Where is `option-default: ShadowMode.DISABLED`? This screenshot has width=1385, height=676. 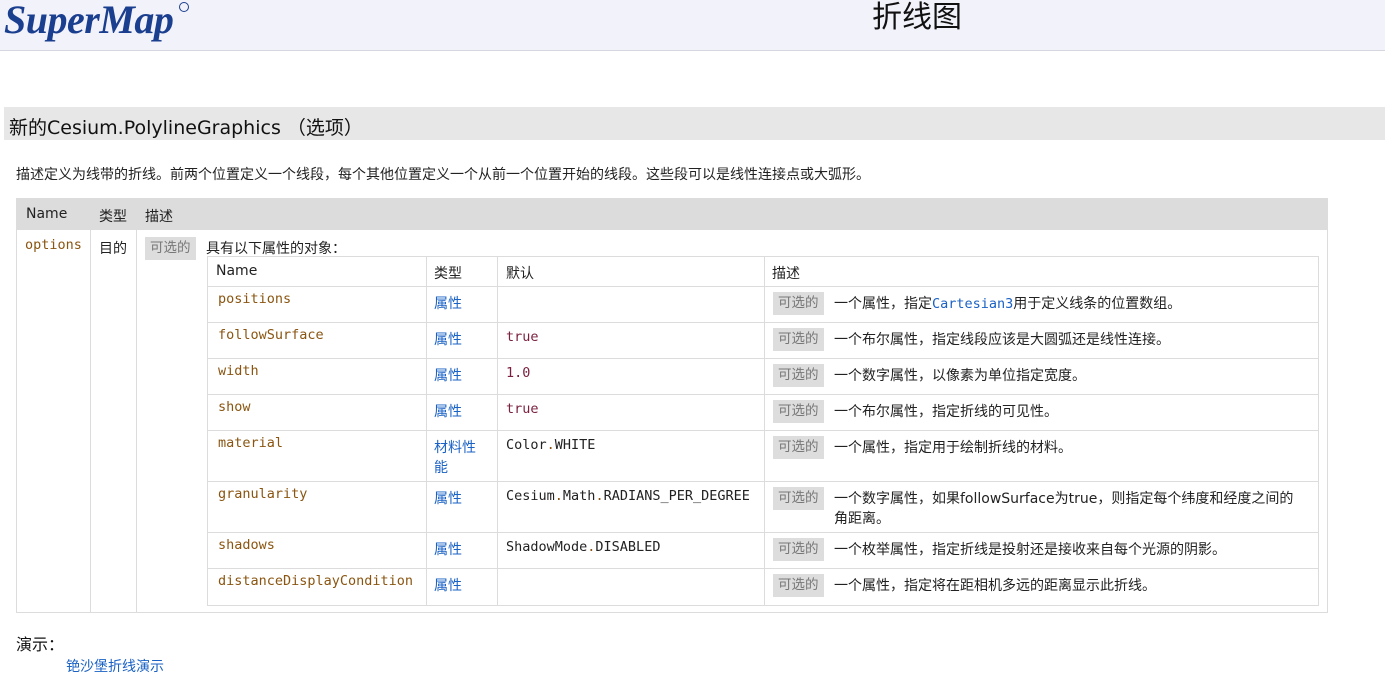
option-default: ShadowMode.DISABLED is located at coordinates (583, 547).